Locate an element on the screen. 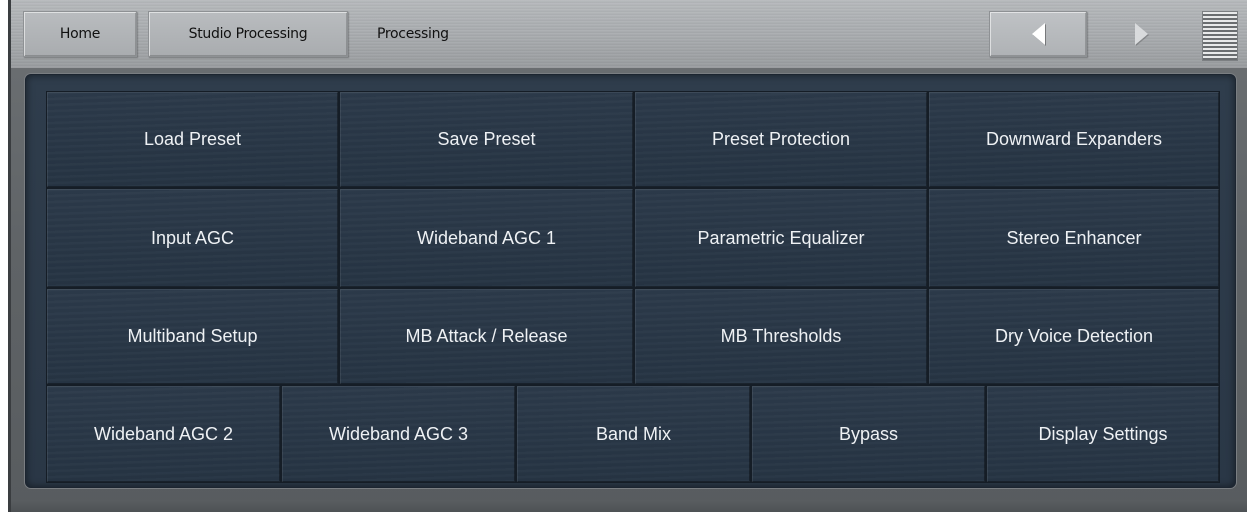 This screenshot has height=512, width=1247. wideband-agc-1-button: Wideband AGC 1 is located at coordinates (486, 238).